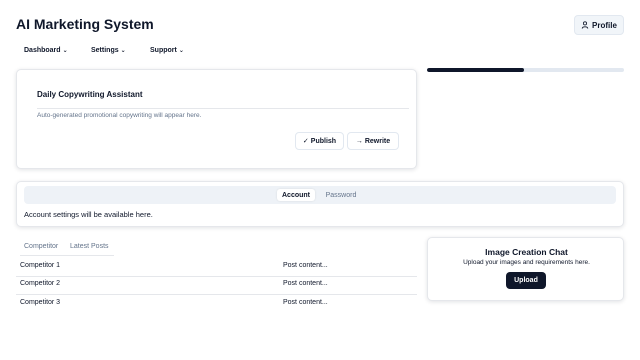 The width and height of the screenshot is (640, 360). Describe the element at coordinates (320, 195) in the screenshot. I see `settings-tabs: Account Password` at that location.